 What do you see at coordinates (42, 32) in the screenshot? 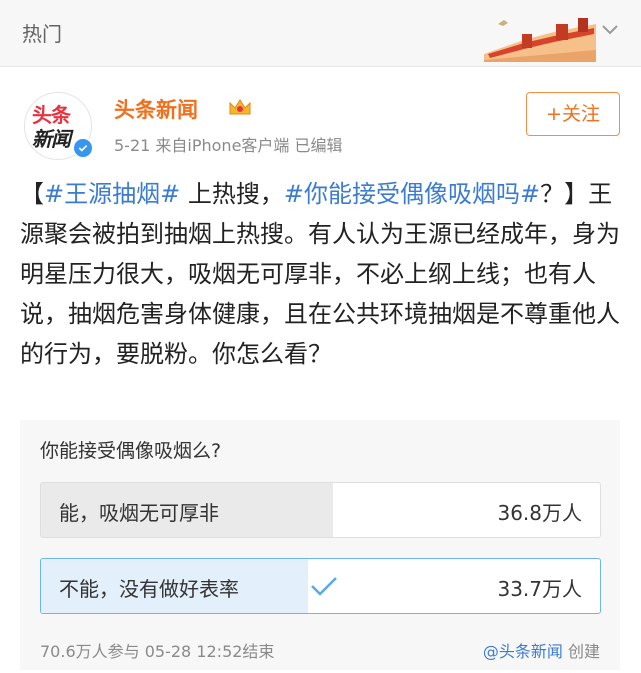
I see `tab-hot: 热门` at bounding box center [42, 32].